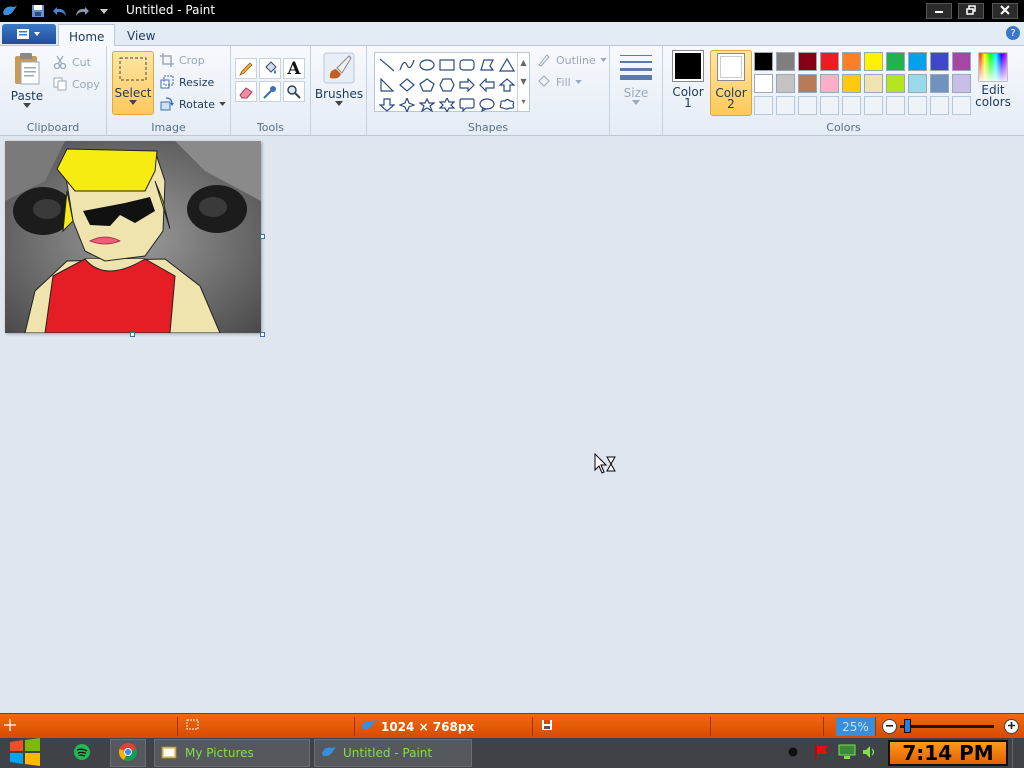 The width and height of the screenshot is (1024, 768). I want to click on scroll-down-icon: ▼, so click(523, 81).